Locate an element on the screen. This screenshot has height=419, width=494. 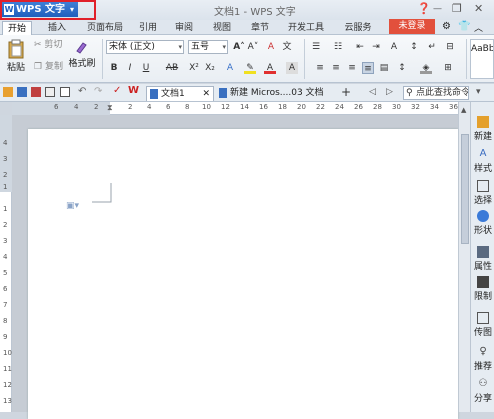
minimize-button: — is located at coordinates (437, 9).